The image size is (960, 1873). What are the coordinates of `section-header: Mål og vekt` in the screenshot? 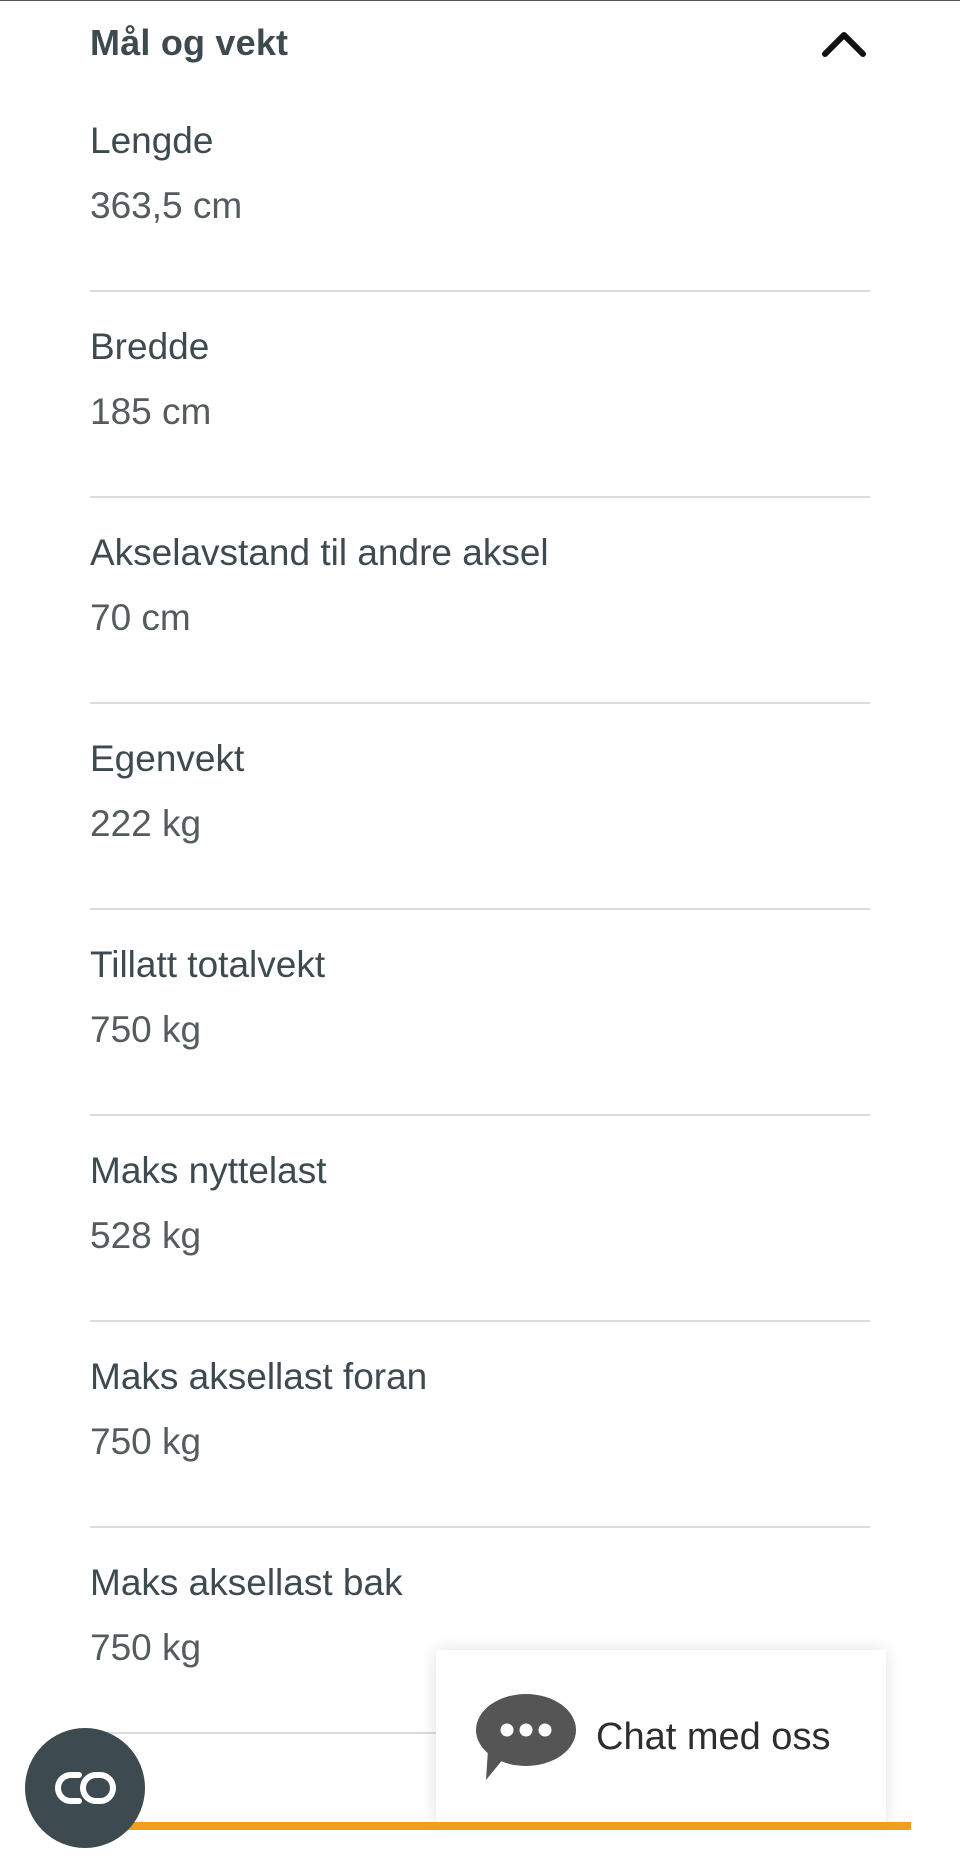 It's located at (480, 43).